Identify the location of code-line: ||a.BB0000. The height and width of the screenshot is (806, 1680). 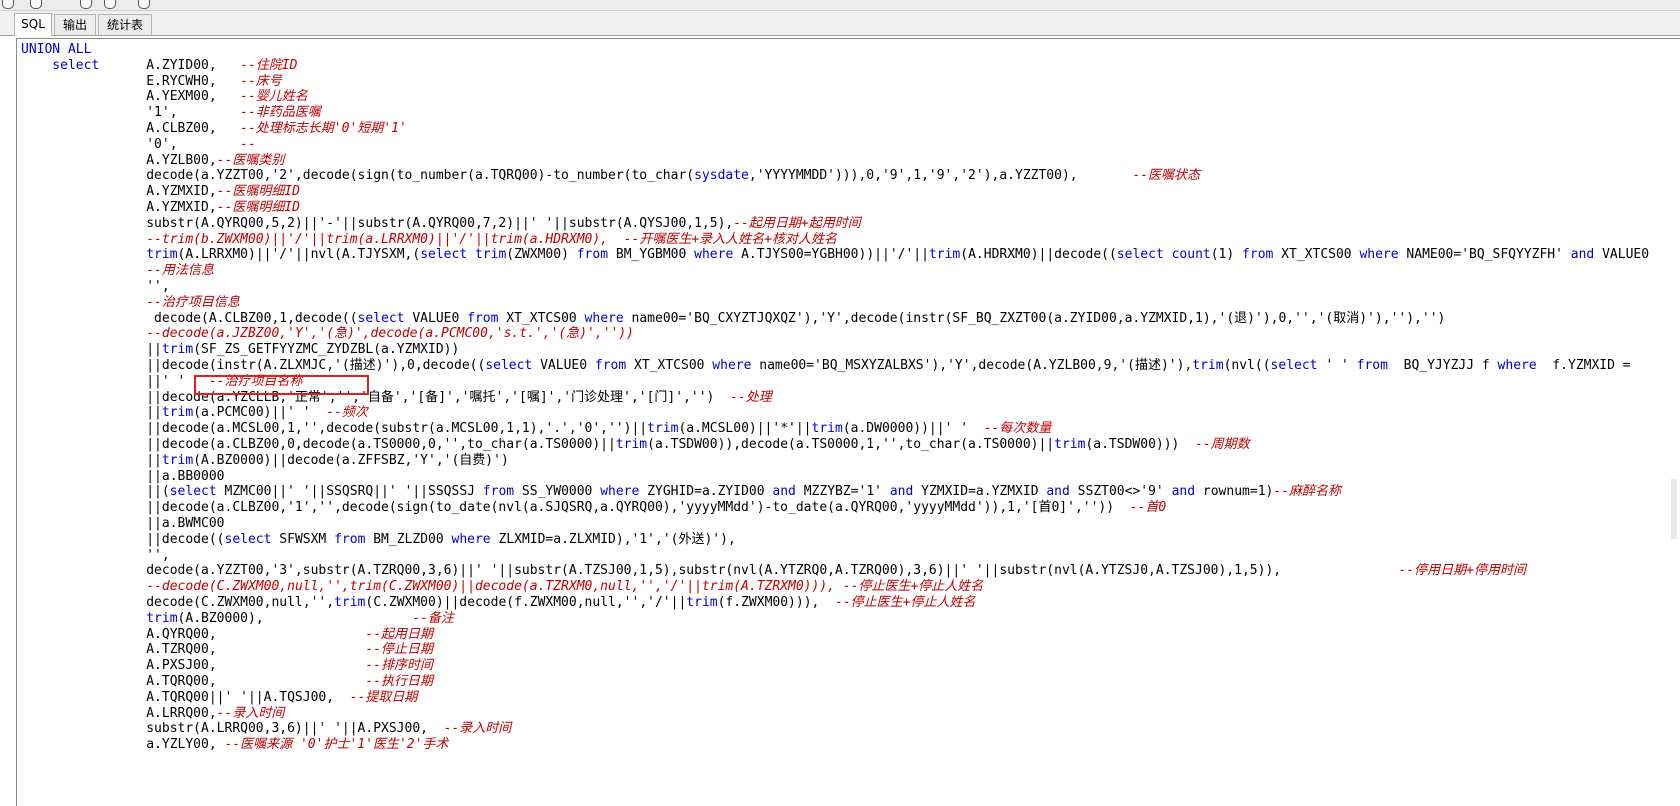
(122, 476).